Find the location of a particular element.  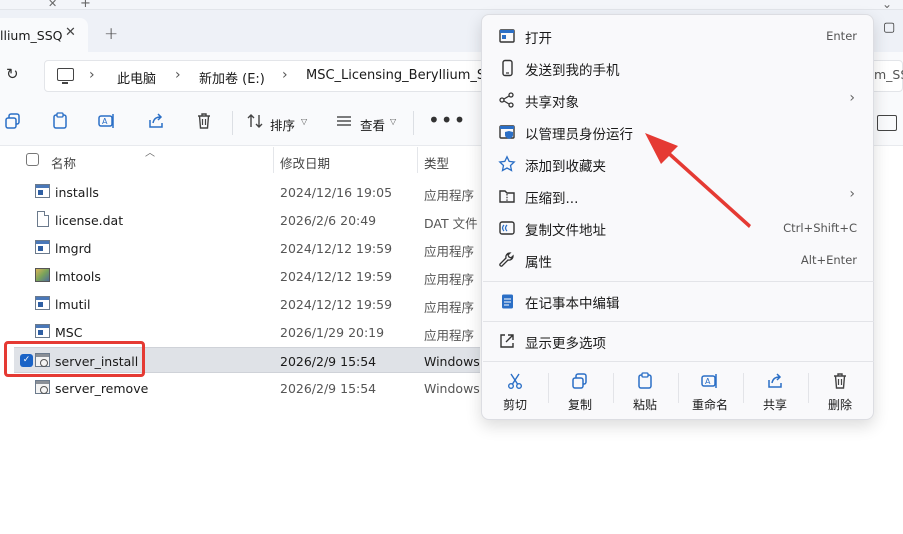

file-name: installs is located at coordinates (77, 192).